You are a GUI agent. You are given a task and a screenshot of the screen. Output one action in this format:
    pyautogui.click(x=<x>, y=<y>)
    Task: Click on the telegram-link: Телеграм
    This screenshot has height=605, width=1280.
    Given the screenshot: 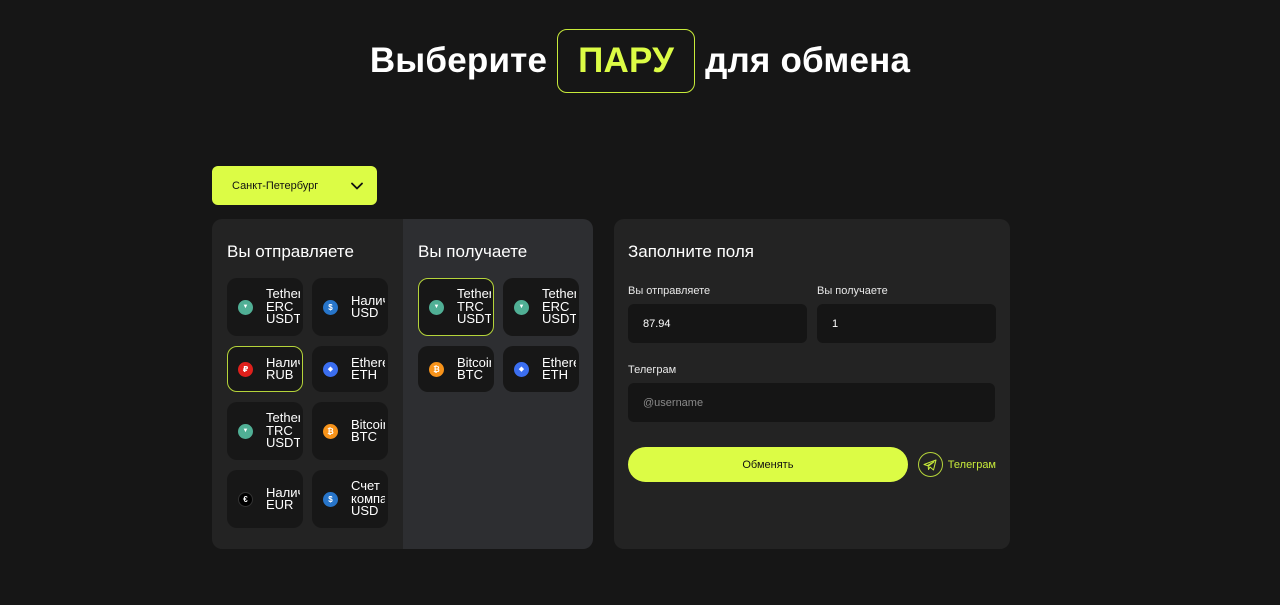 What is the action you would take?
    pyautogui.click(x=956, y=464)
    